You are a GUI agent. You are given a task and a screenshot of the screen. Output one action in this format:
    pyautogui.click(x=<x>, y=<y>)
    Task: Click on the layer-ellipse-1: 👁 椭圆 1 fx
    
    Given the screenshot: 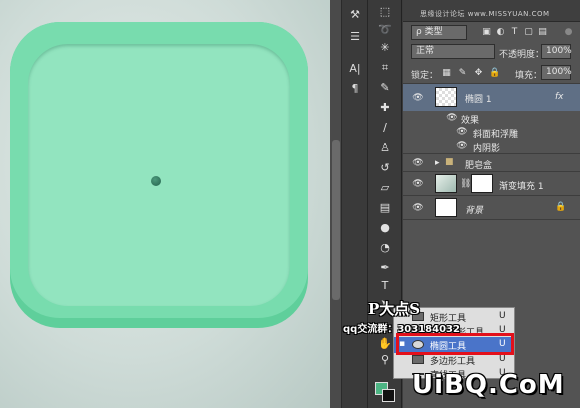 What is the action you would take?
    pyautogui.click(x=491, y=97)
    